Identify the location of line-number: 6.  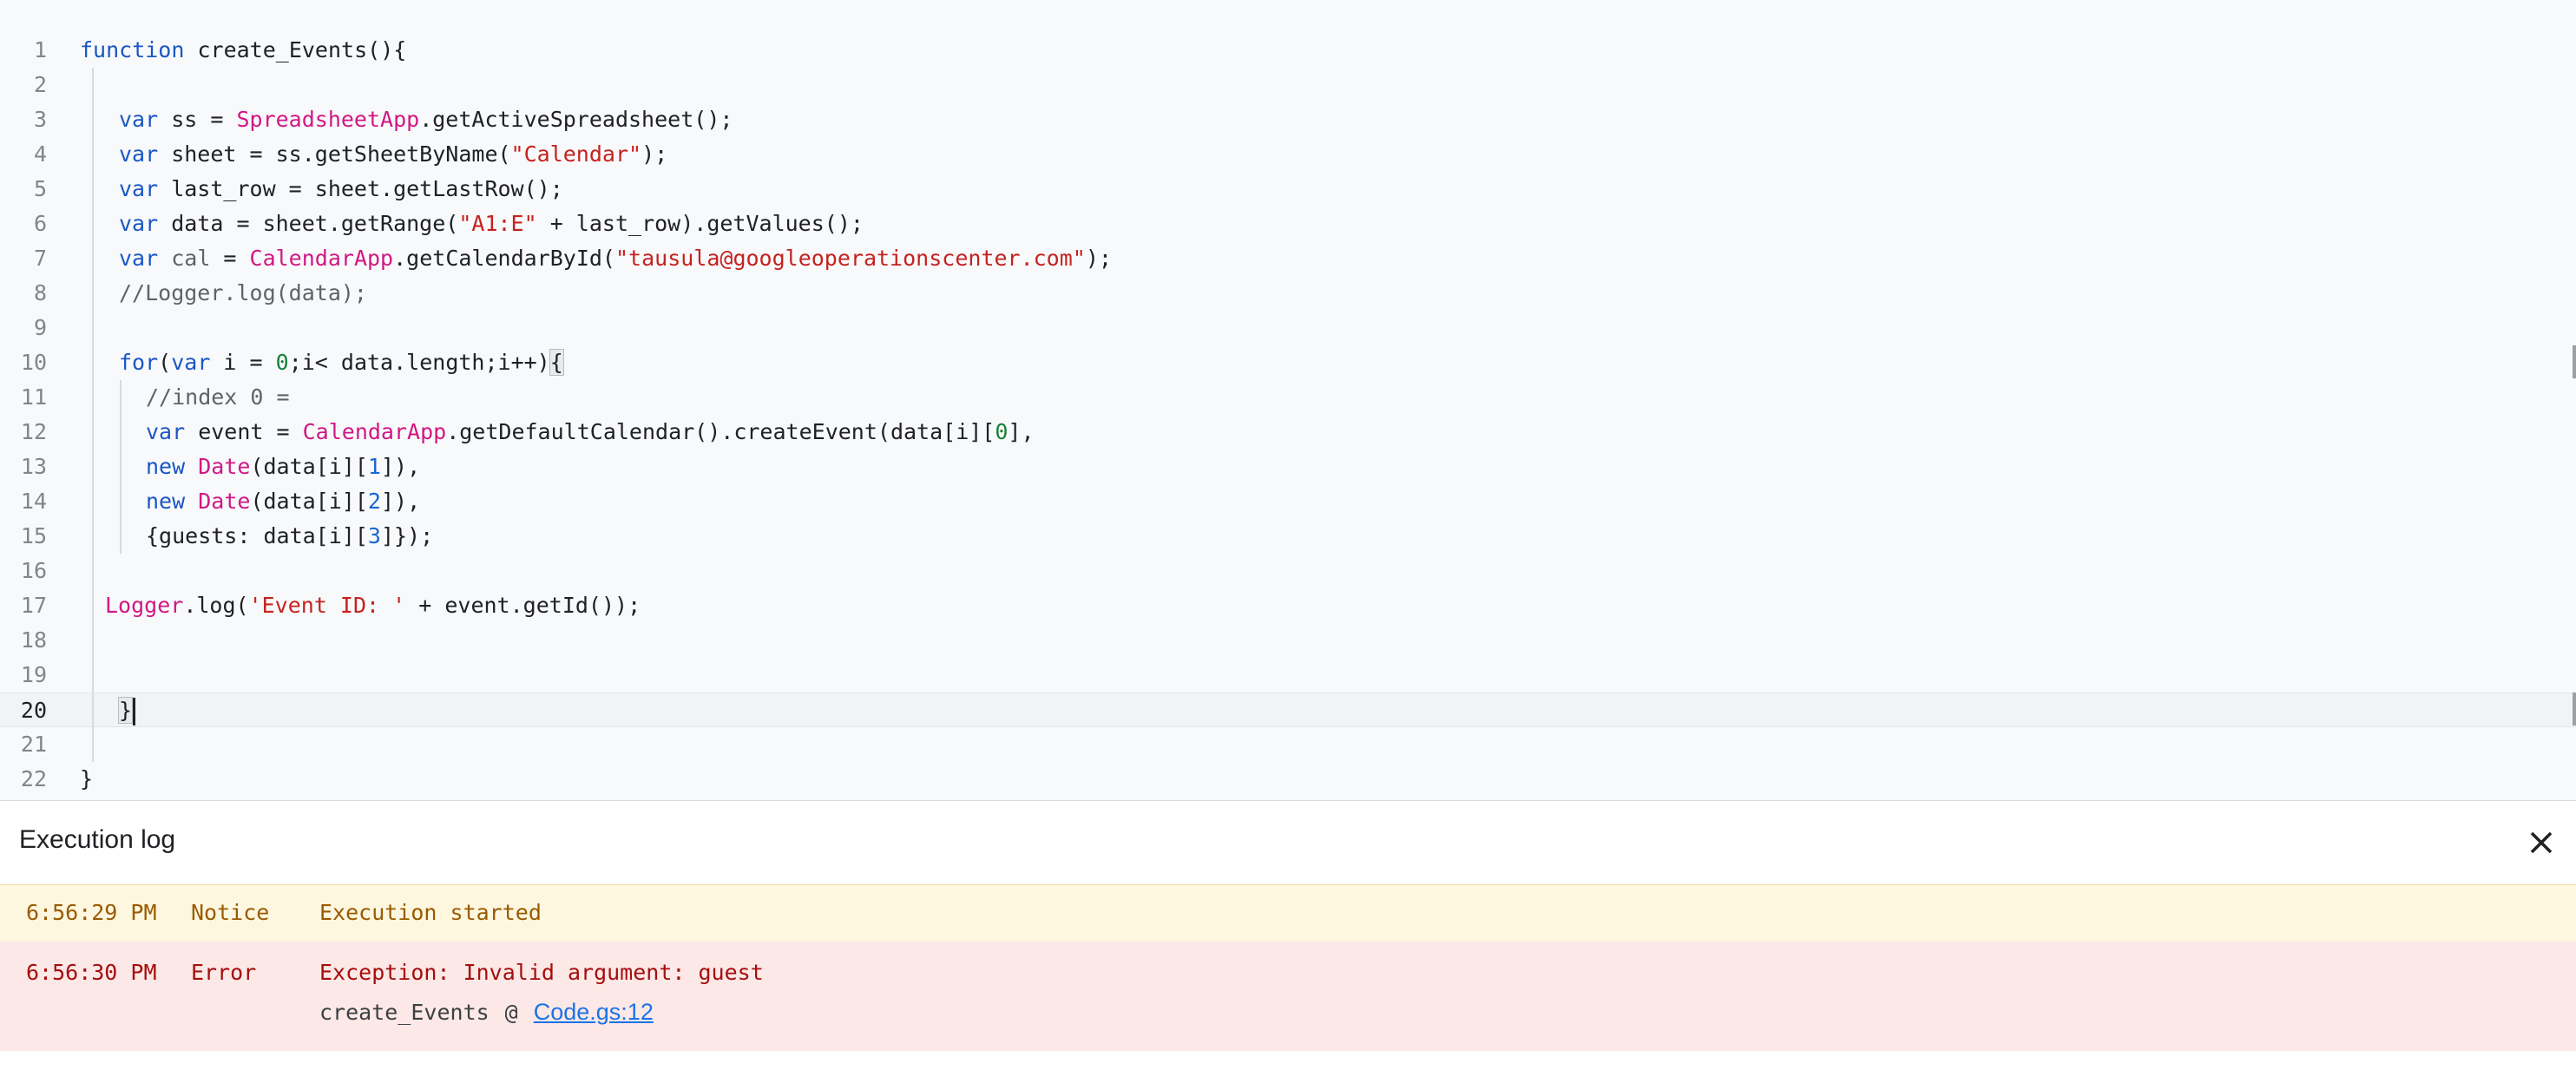
(40, 223).